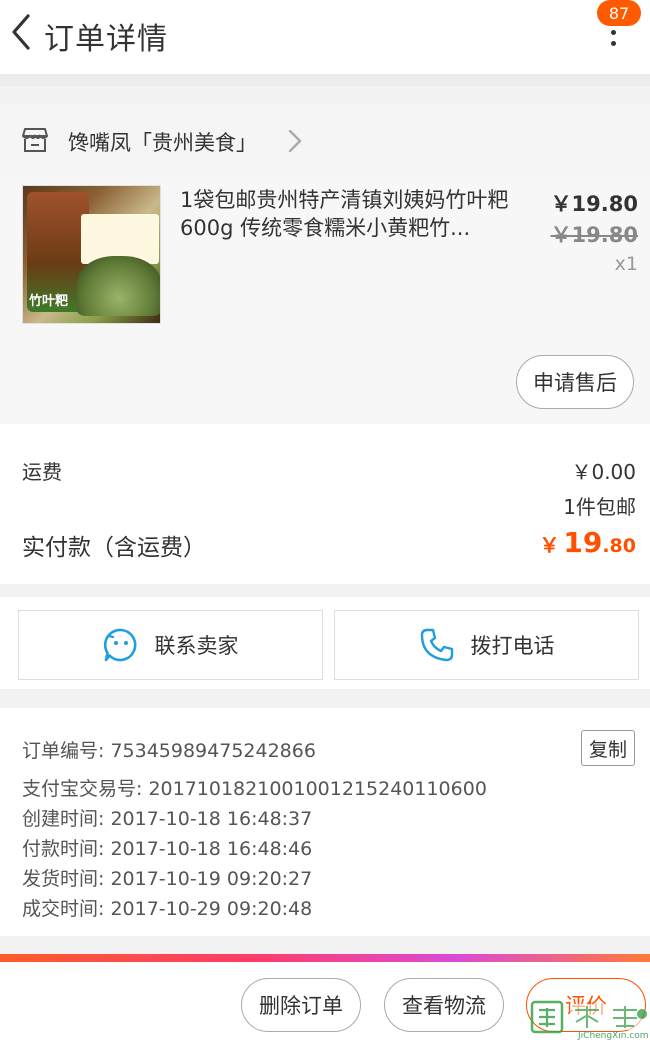 This screenshot has width=650, height=1046. Describe the element at coordinates (603, 472) in the screenshot. I see `shipping-value: ￥0.00` at that location.